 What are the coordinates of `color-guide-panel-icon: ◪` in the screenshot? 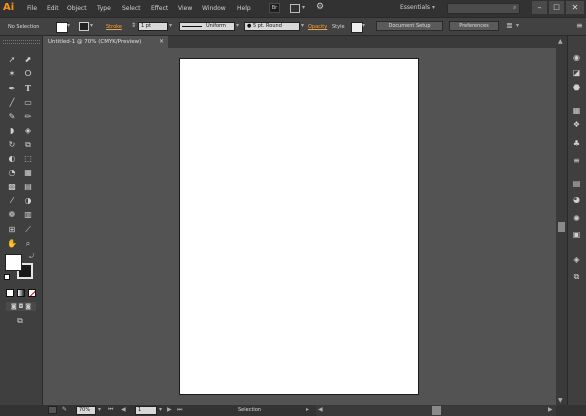 It's located at (576, 73).